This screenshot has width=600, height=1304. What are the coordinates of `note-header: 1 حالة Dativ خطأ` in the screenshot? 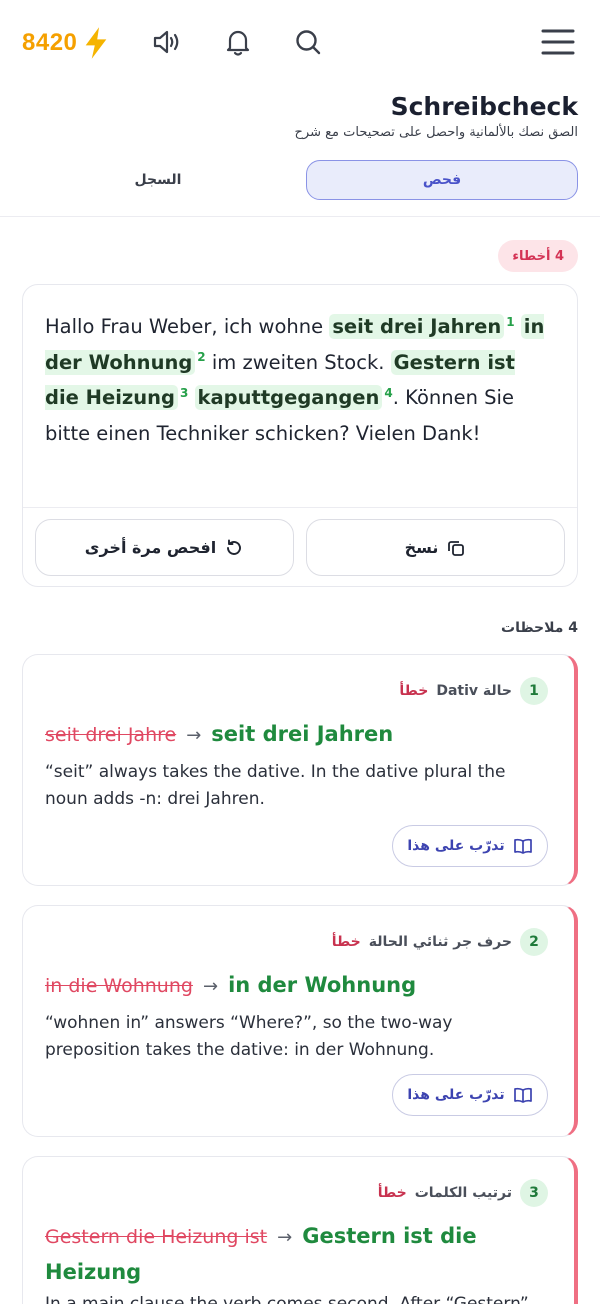 It's located at (473, 691).